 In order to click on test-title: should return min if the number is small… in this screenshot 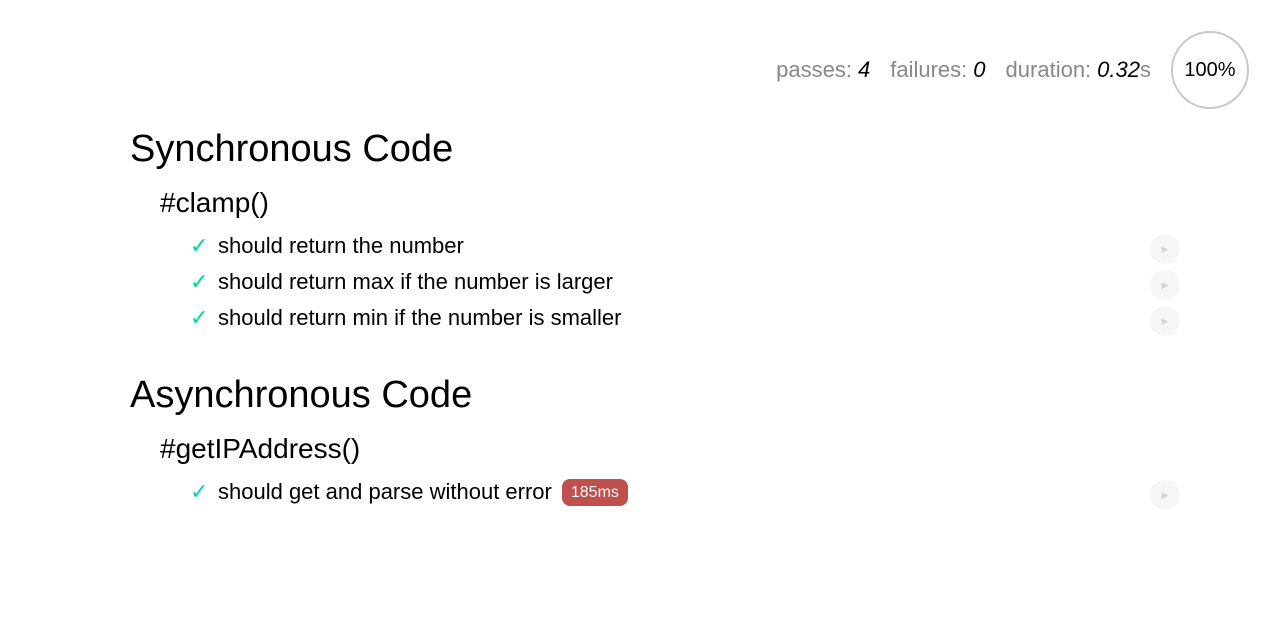, I will do `click(420, 317)`.